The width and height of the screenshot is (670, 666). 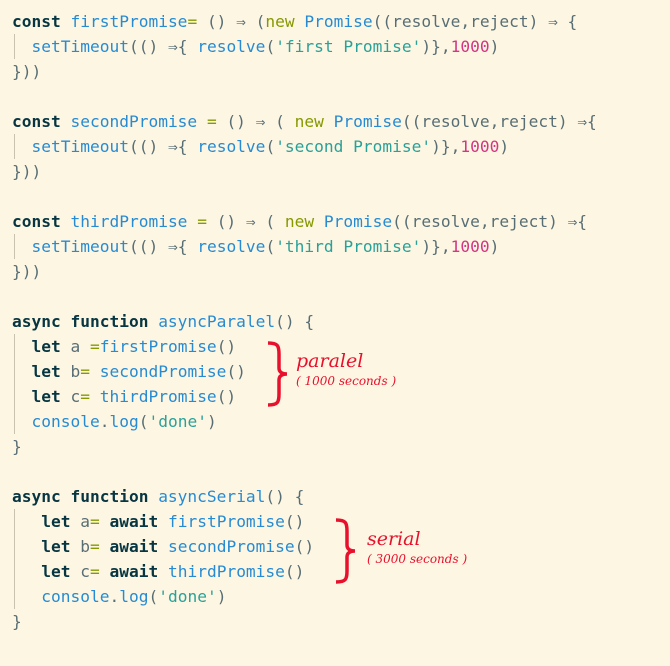 I want to click on serial-duration: ( 3000 seconds ), so click(x=417, y=559).